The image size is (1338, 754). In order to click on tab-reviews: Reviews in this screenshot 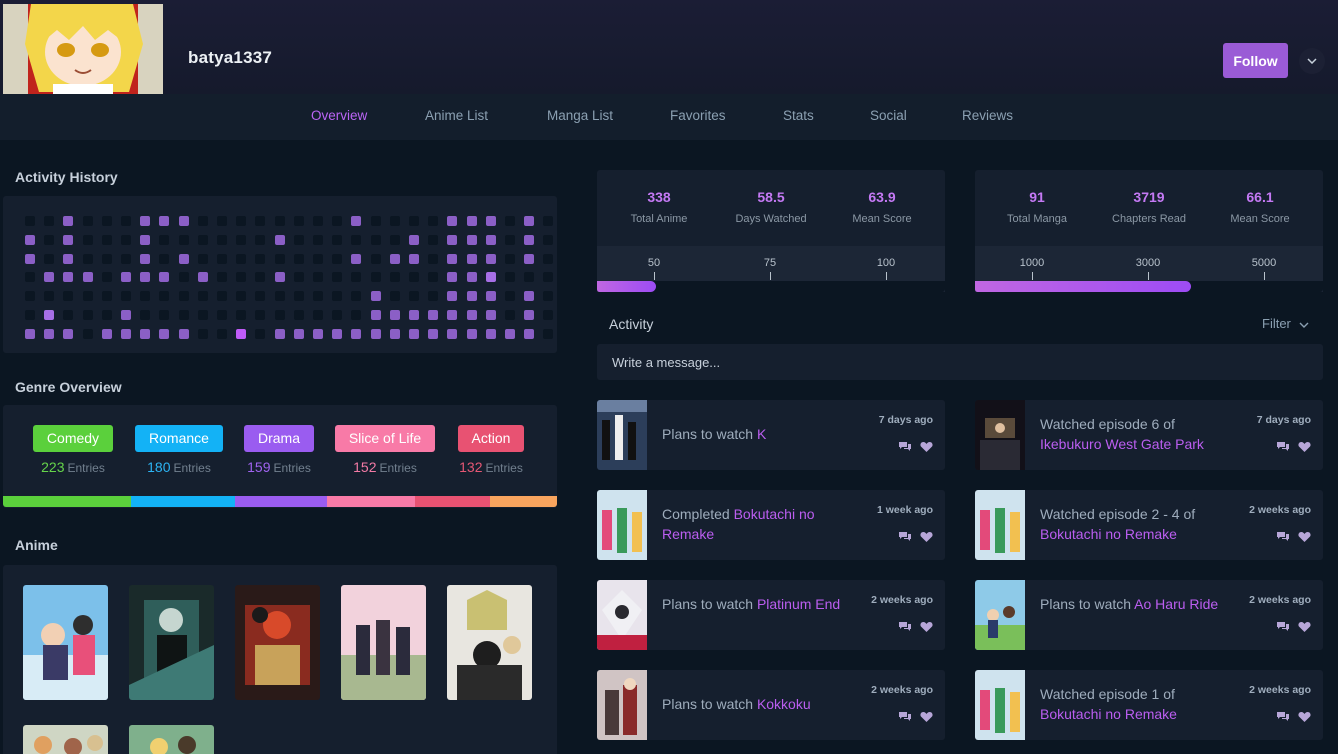, I will do `click(987, 115)`.